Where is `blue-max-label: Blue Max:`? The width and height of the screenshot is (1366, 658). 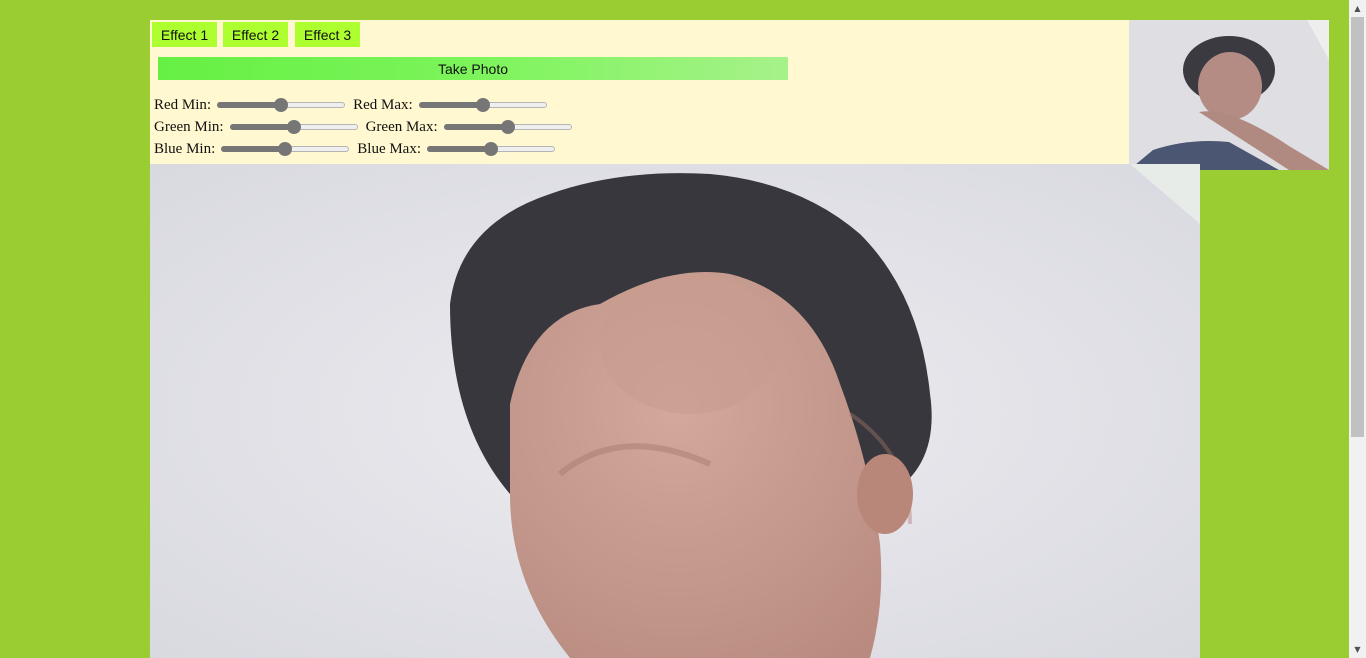
blue-max-label: Blue Max: is located at coordinates (389, 148).